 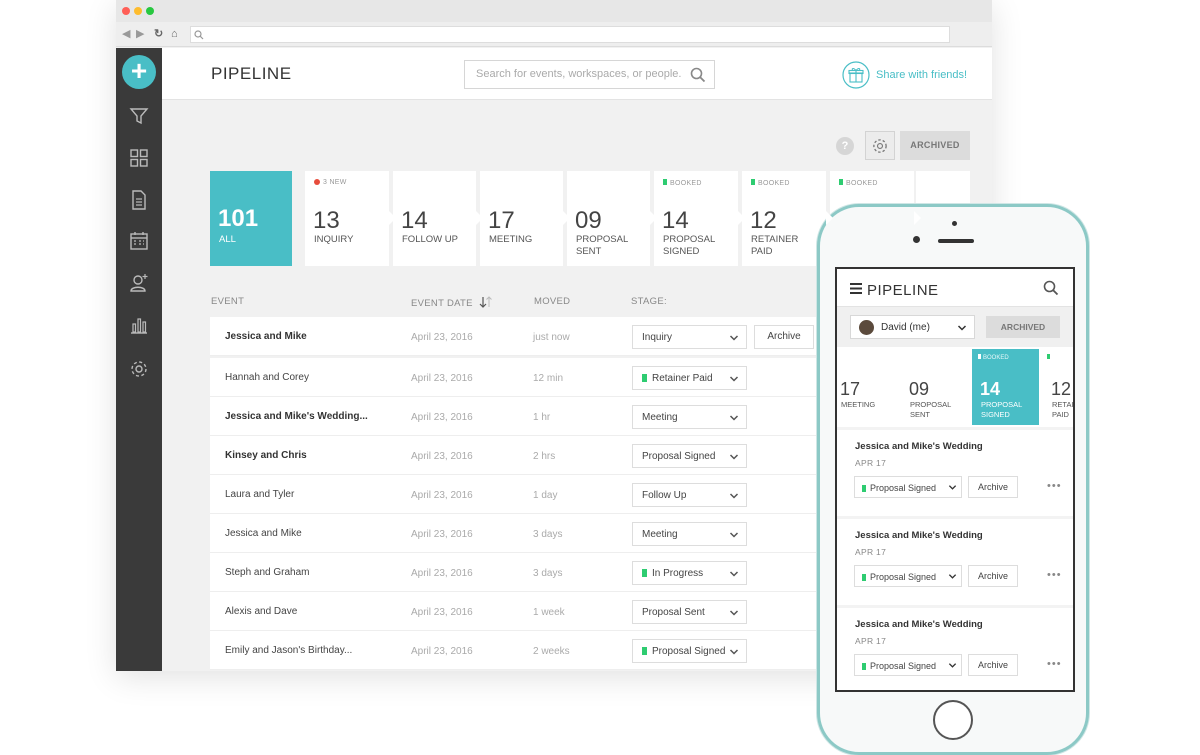 What do you see at coordinates (138, 11) in the screenshot?
I see `minimize-window-button` at bounding box center [138, 11].